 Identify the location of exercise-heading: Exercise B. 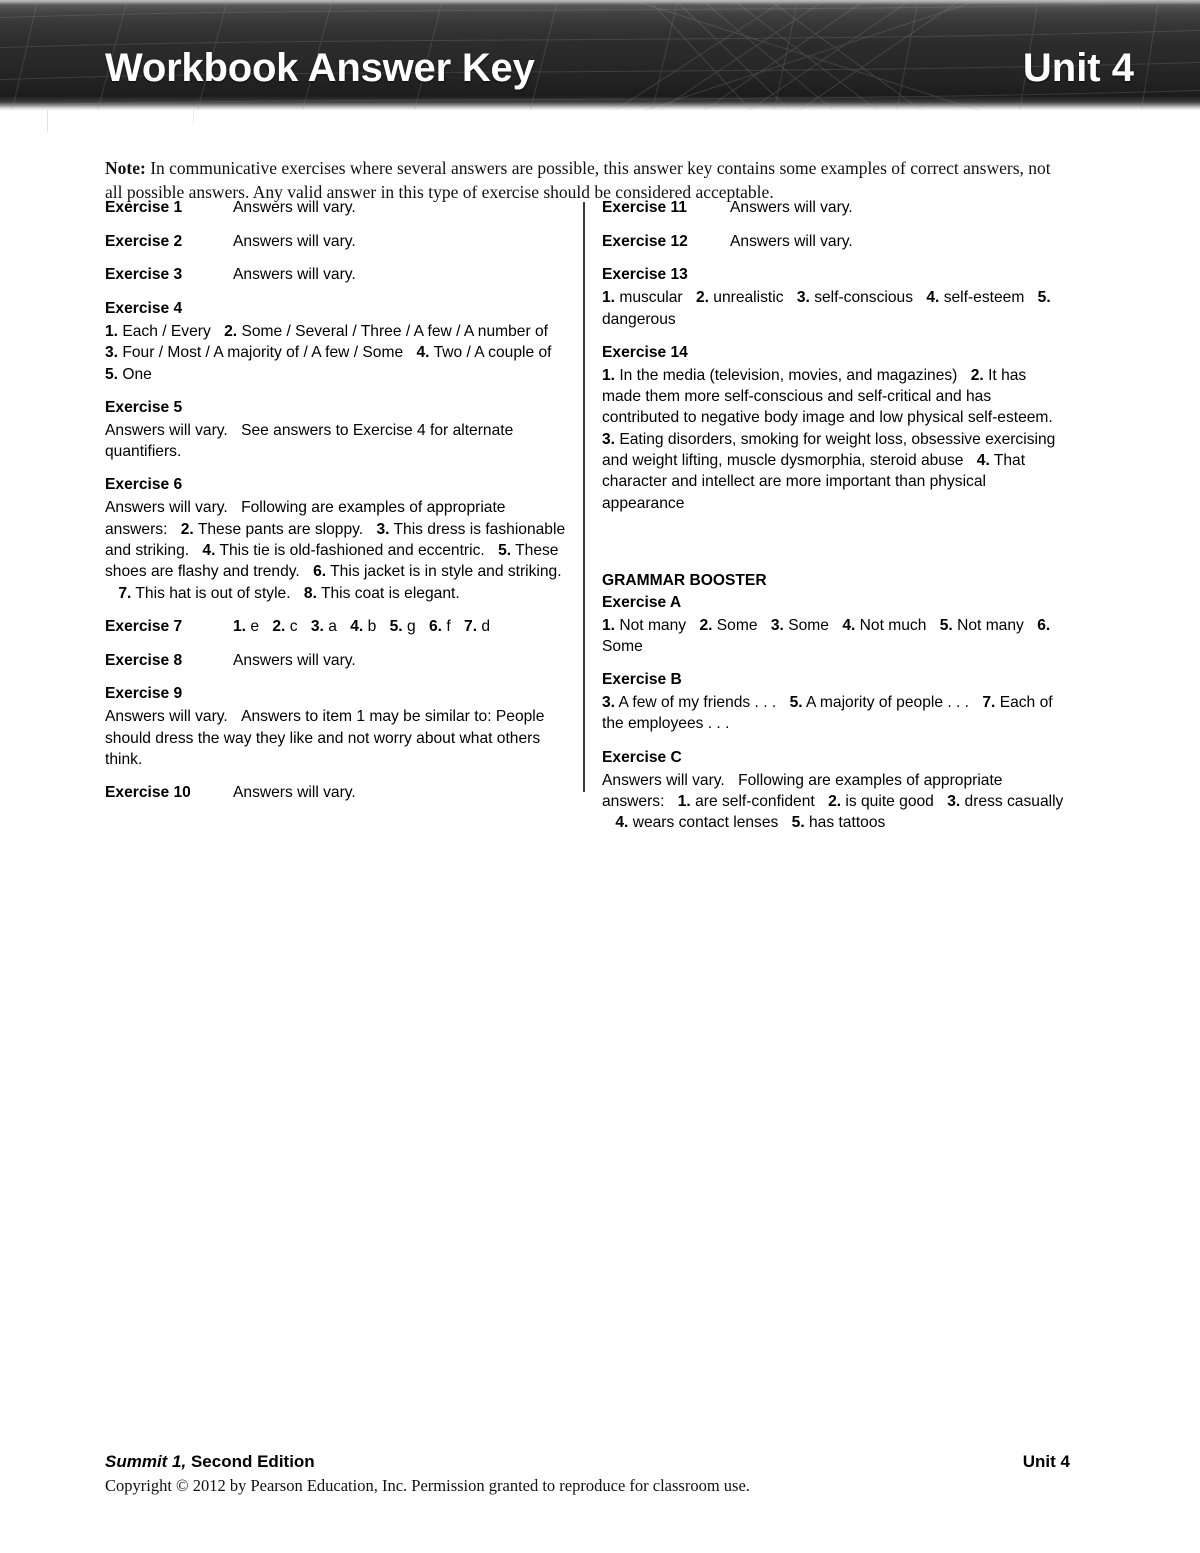
(642, 680).